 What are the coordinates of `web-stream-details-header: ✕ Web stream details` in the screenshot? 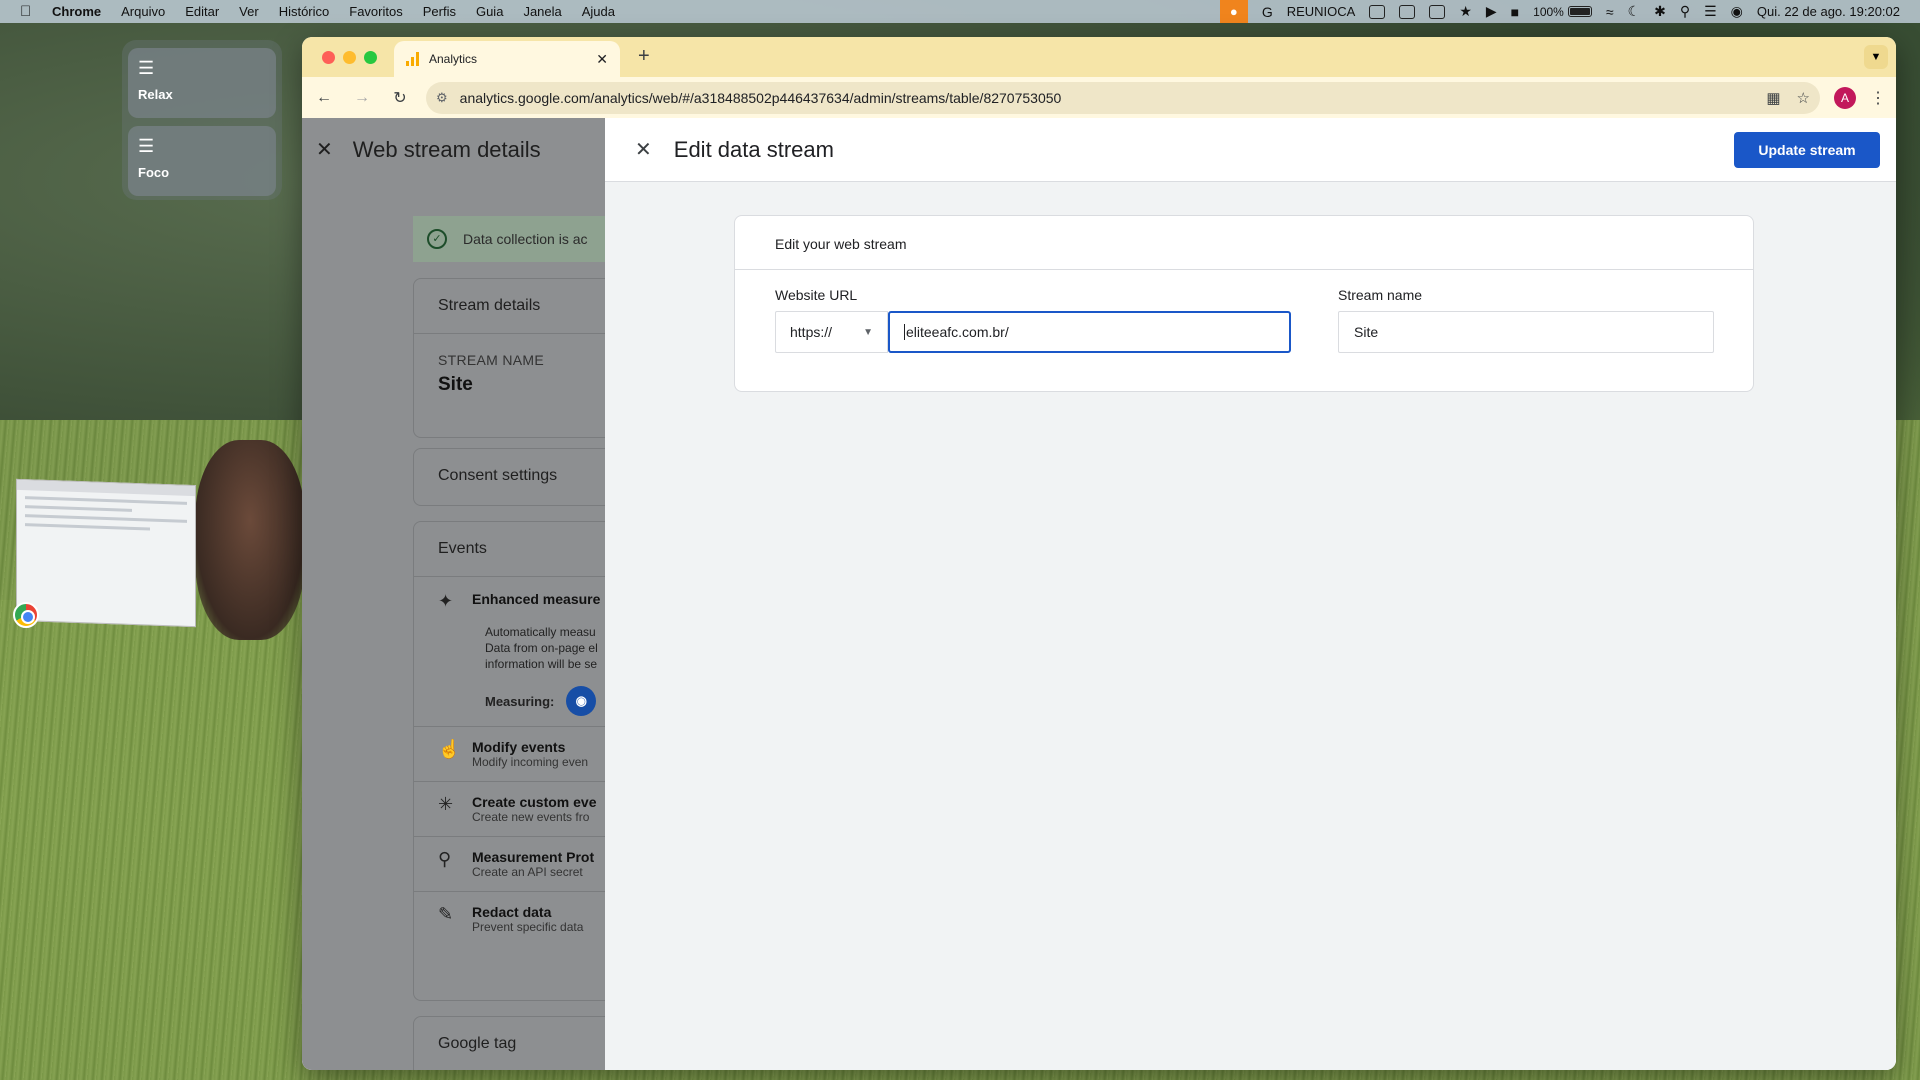 It's located at (453, 149).